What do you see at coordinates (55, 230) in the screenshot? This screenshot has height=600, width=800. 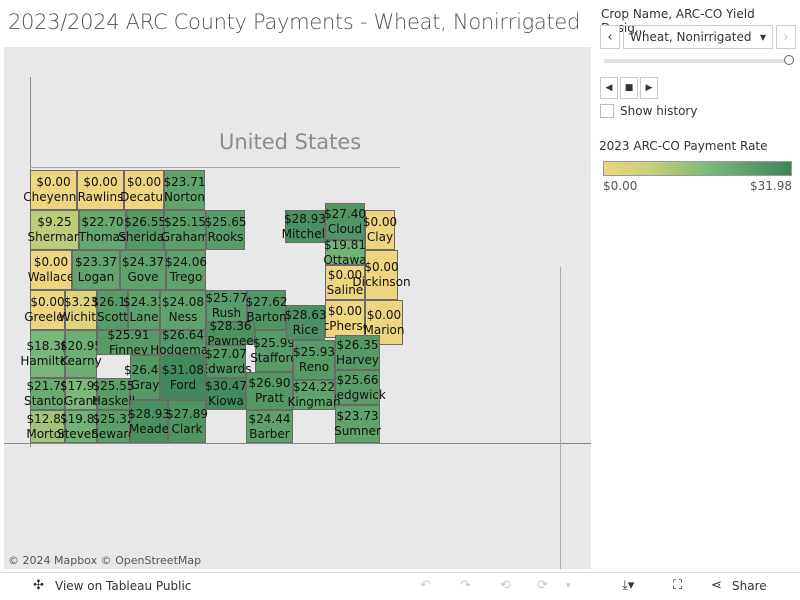 I see `county-sherman: $9.25 Sherman` at bounding box center [55, 230].